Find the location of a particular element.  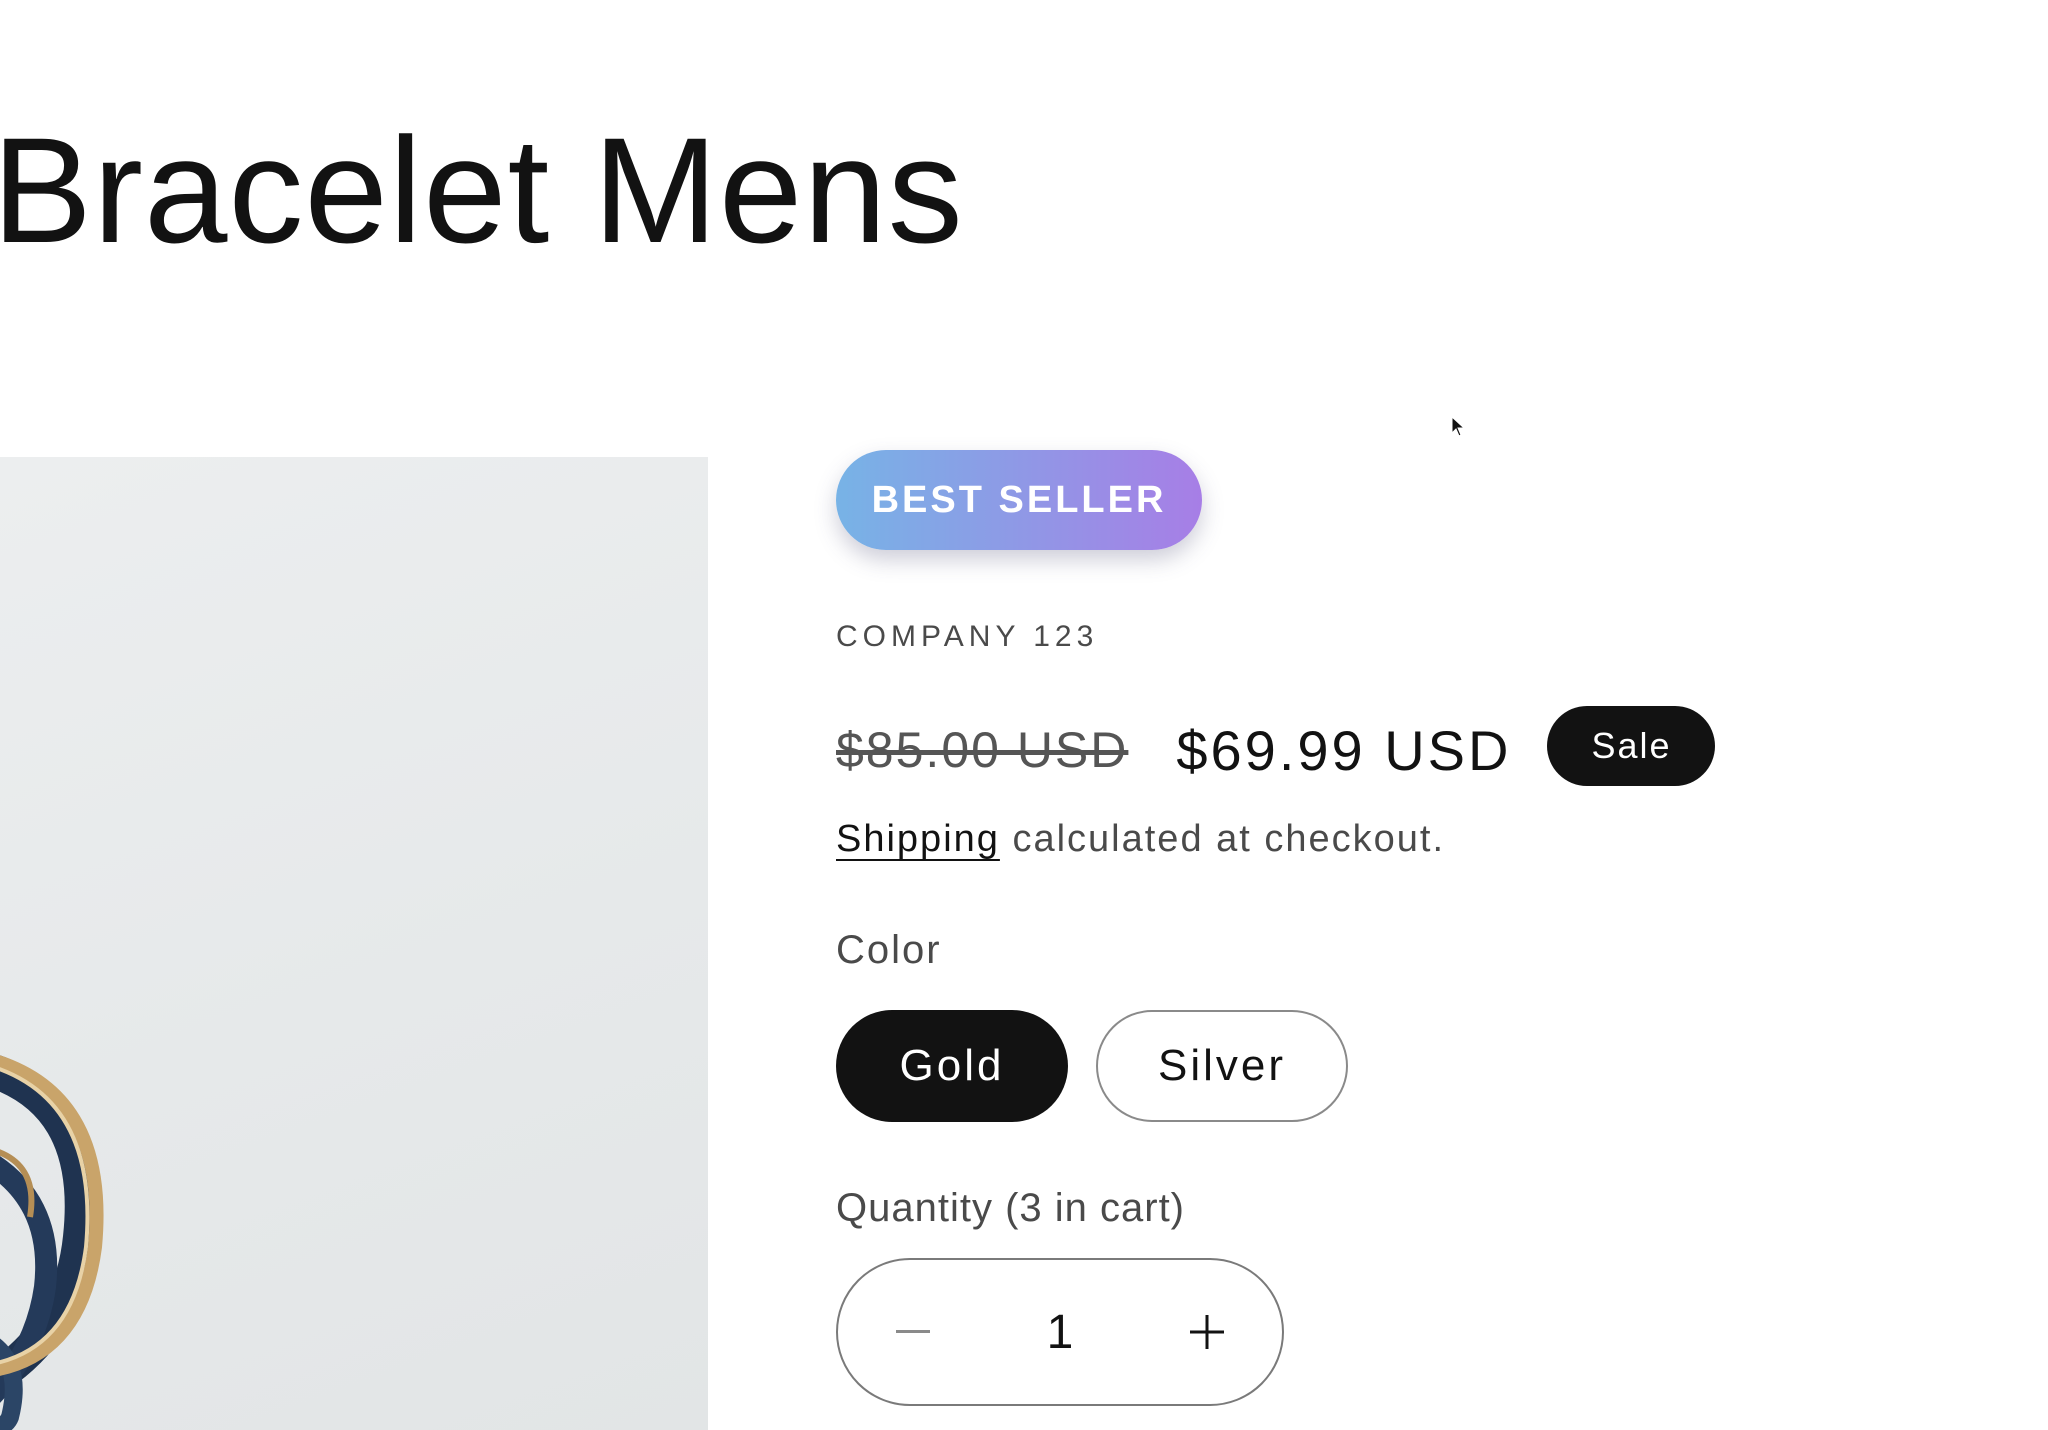

minus-icon is located at coordinates (913, 1331).